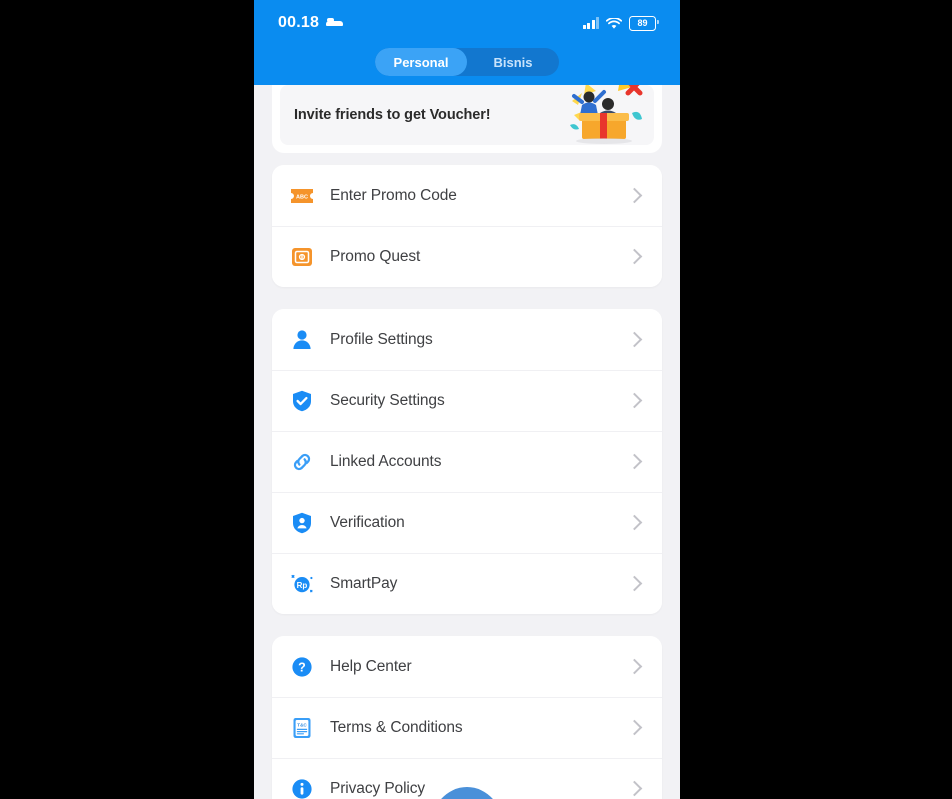 Image resolution: width=952 pixels, height=799 pixels. I want to click on menu-item-promo-quest: Promo Quest, so click(467, 256).